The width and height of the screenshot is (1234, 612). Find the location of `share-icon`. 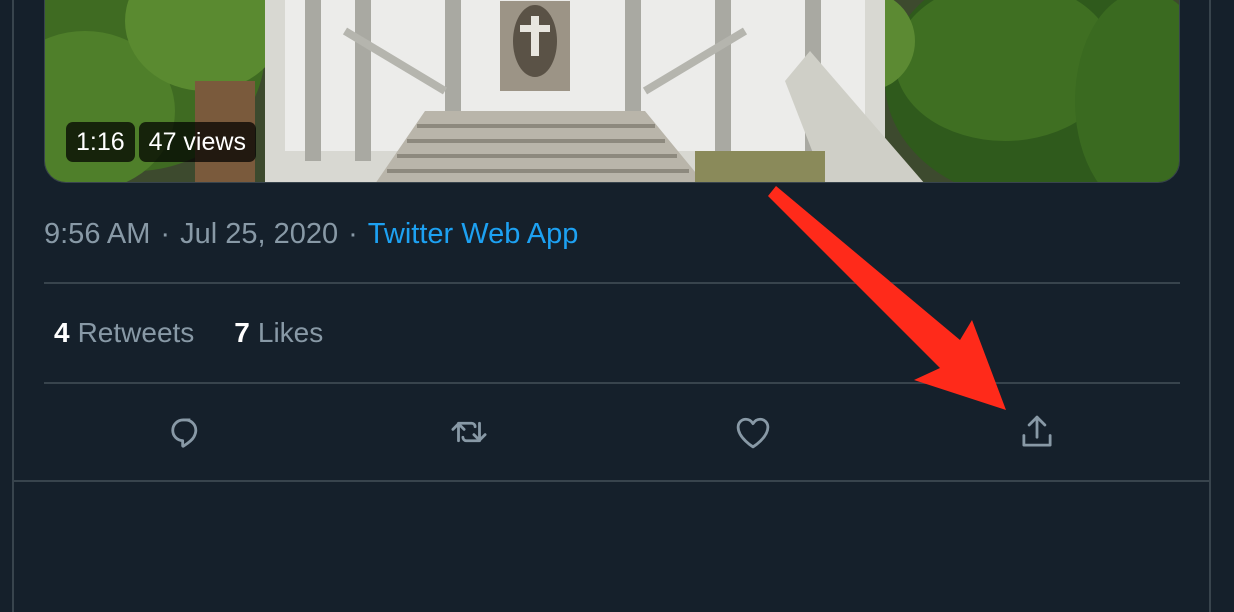

share-icon is located at coordinates (1037, 431).